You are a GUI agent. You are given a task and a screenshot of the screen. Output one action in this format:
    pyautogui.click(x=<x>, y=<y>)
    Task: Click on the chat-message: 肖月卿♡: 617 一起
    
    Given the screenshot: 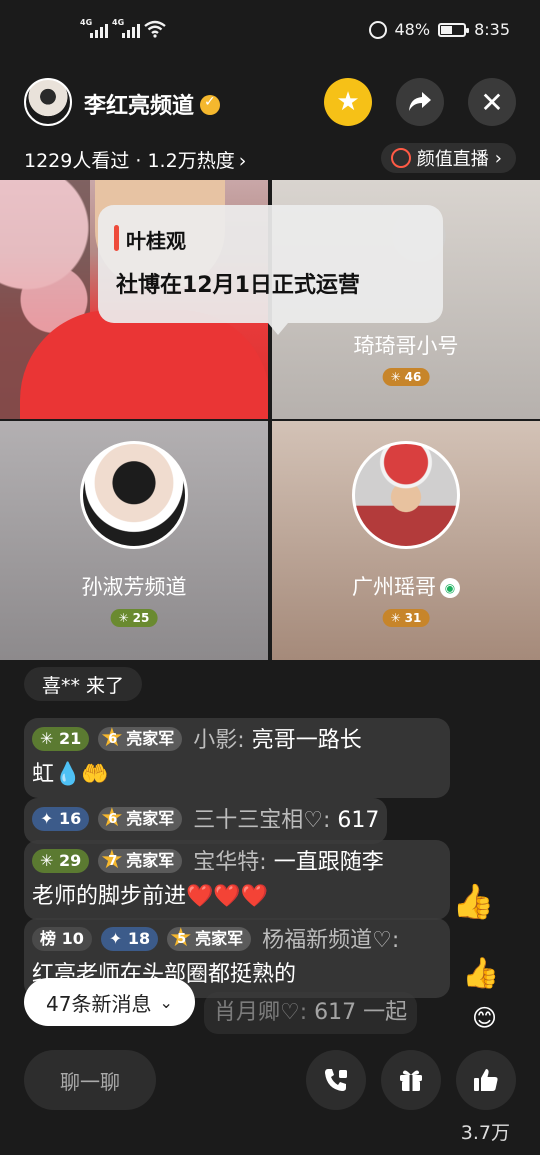 What is the action you would take?
    pyautogui.click(x=311, y=1013)
    